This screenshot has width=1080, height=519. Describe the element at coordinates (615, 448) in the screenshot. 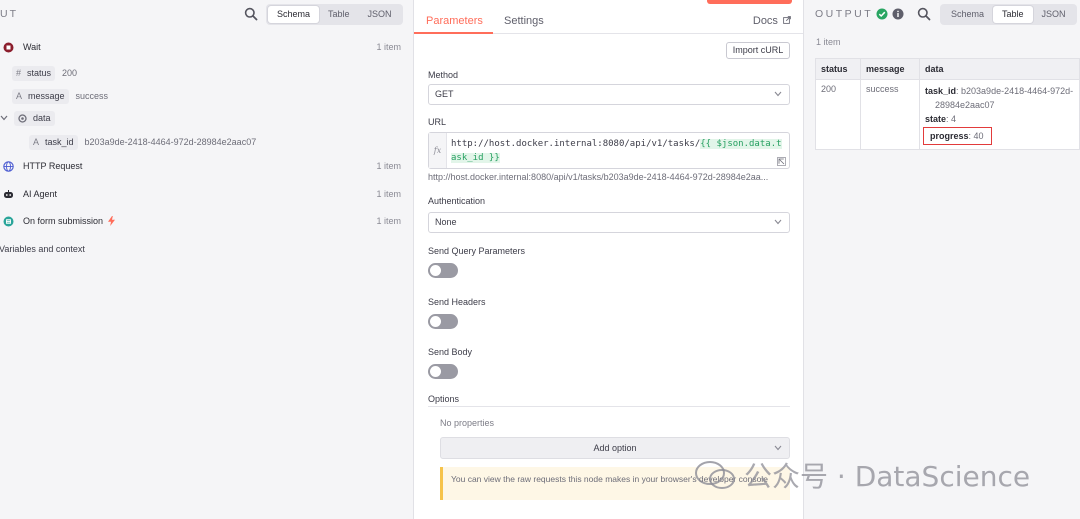

I see `add-option-label: Add option` at that location.